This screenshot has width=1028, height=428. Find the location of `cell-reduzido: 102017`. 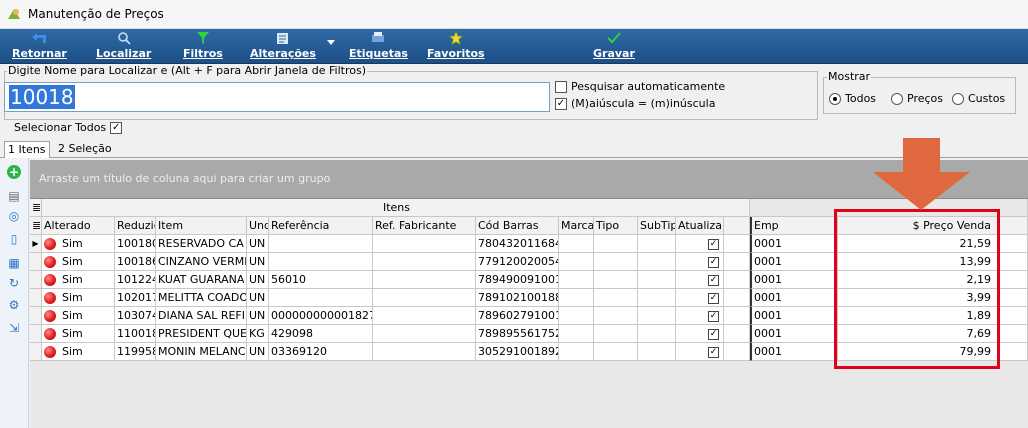

cell-reduzido: 102017 is located at coordinates (135, 298).